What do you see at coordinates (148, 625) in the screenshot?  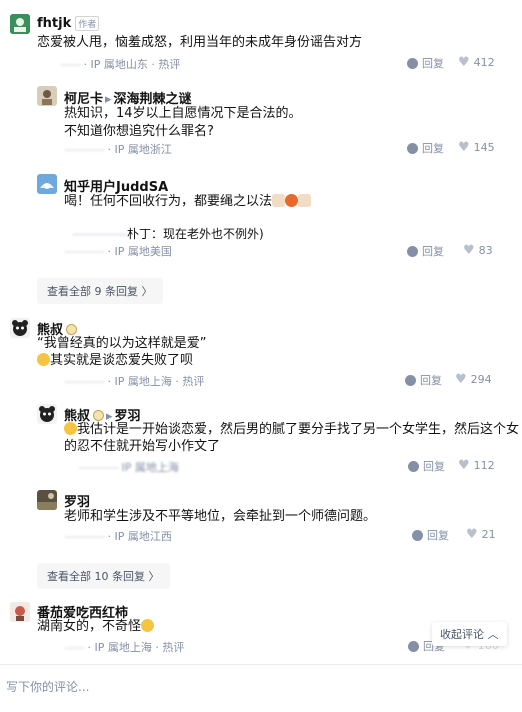 I see `emoji-grin-icon` at bounding box center [148, 625].